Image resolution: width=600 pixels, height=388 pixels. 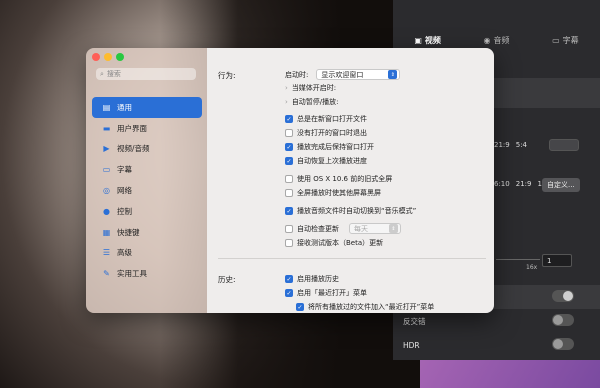 I want to click on sidebar-item-network: ◎ 网络, so click(x=147, y=190).